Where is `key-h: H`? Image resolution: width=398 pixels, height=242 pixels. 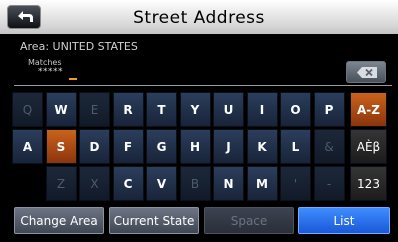
key-h: H is located at coordinates (195, 146).